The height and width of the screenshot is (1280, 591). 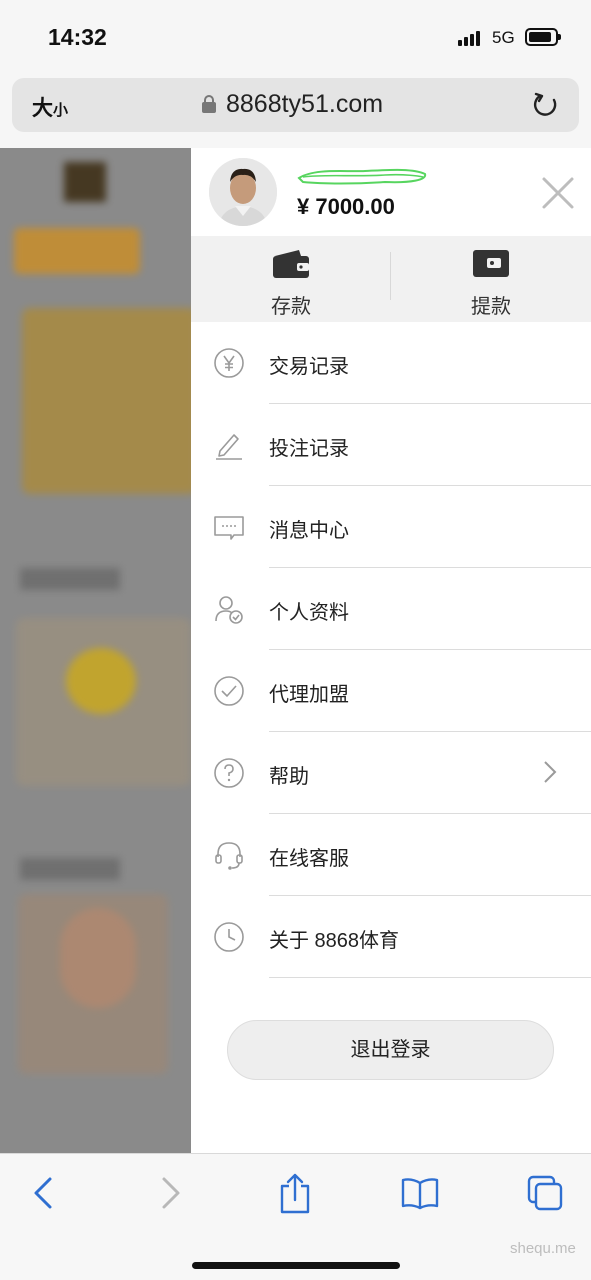 I want to click on menu-item-help: 帮助, so click(x=391, y=773).